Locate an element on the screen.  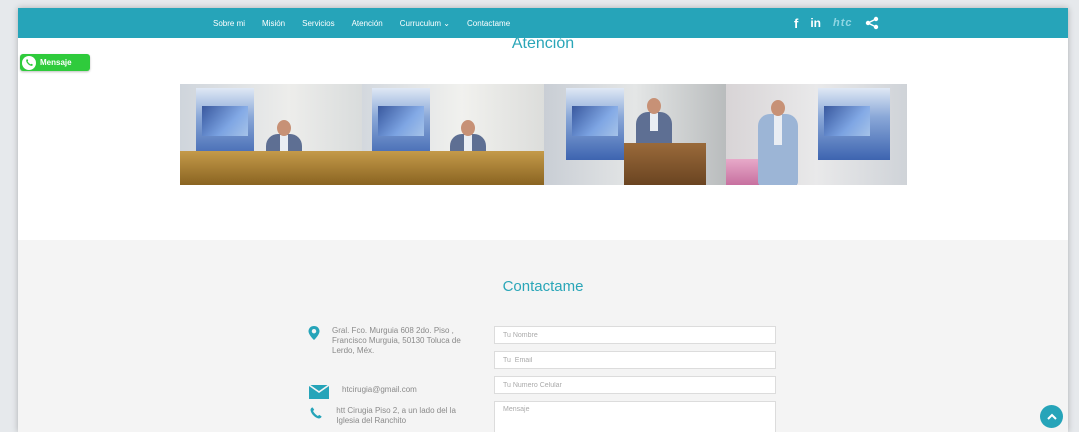
share-icon is located at coordinates (872, 23).